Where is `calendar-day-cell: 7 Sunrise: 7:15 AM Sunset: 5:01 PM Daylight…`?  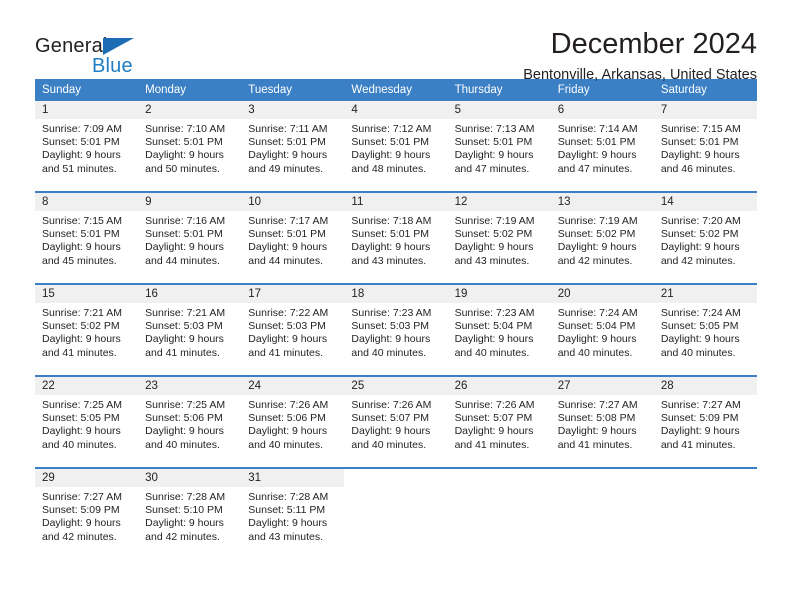 calendar-day-cell: 7 Sunrise: 7:15 AM Sunset: 5:01 PM Daylight… is located at coordinates (705, 146).